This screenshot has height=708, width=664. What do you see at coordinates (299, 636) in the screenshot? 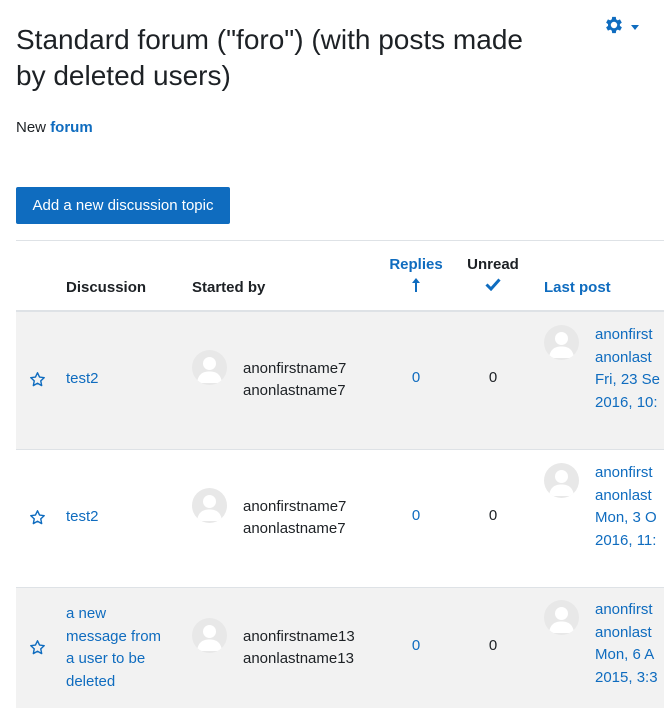
I see `author-first-name: anonfirstname13` at bounding box center [299, 636].